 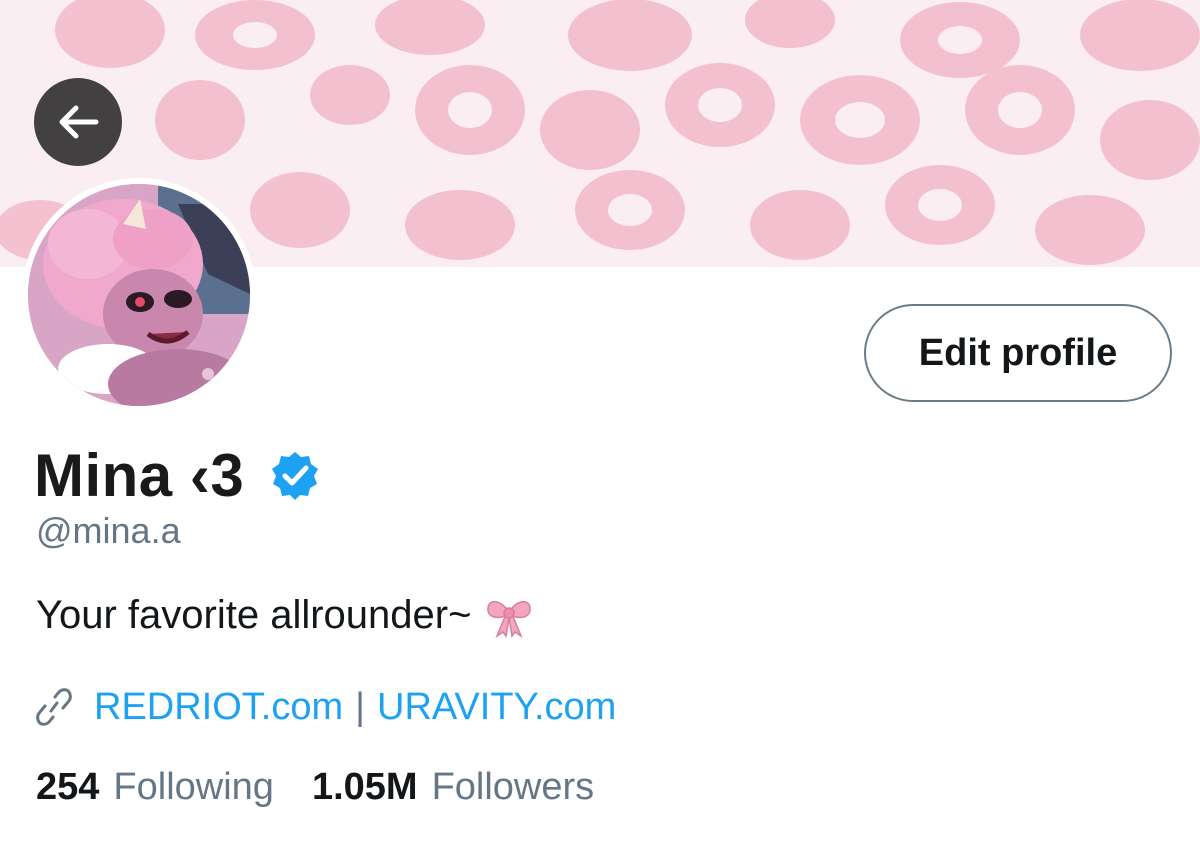 What do you see at coordinates (254, 615) in the screenshot?
I see `bio-text: Your favorite allrounder~` at bounding box center [254, 615].